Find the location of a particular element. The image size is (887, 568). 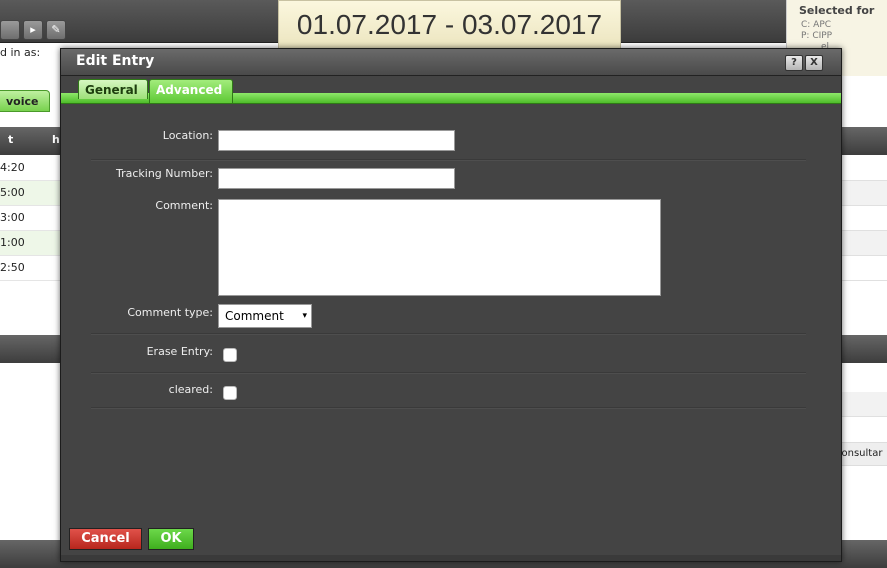

selected-title: Selected for is located at coordinates (837, 10).